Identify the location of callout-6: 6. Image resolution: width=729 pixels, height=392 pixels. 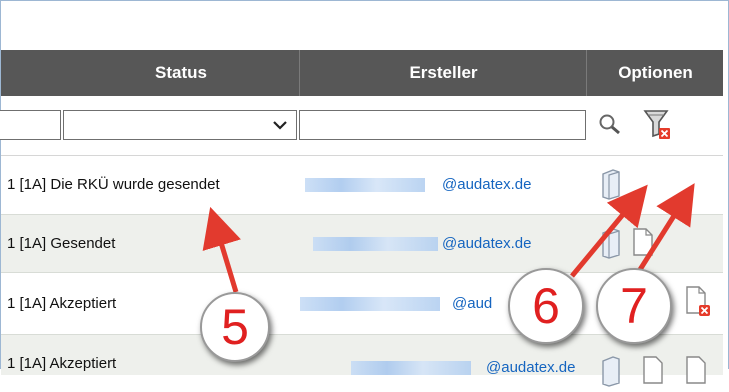
(546, 306).